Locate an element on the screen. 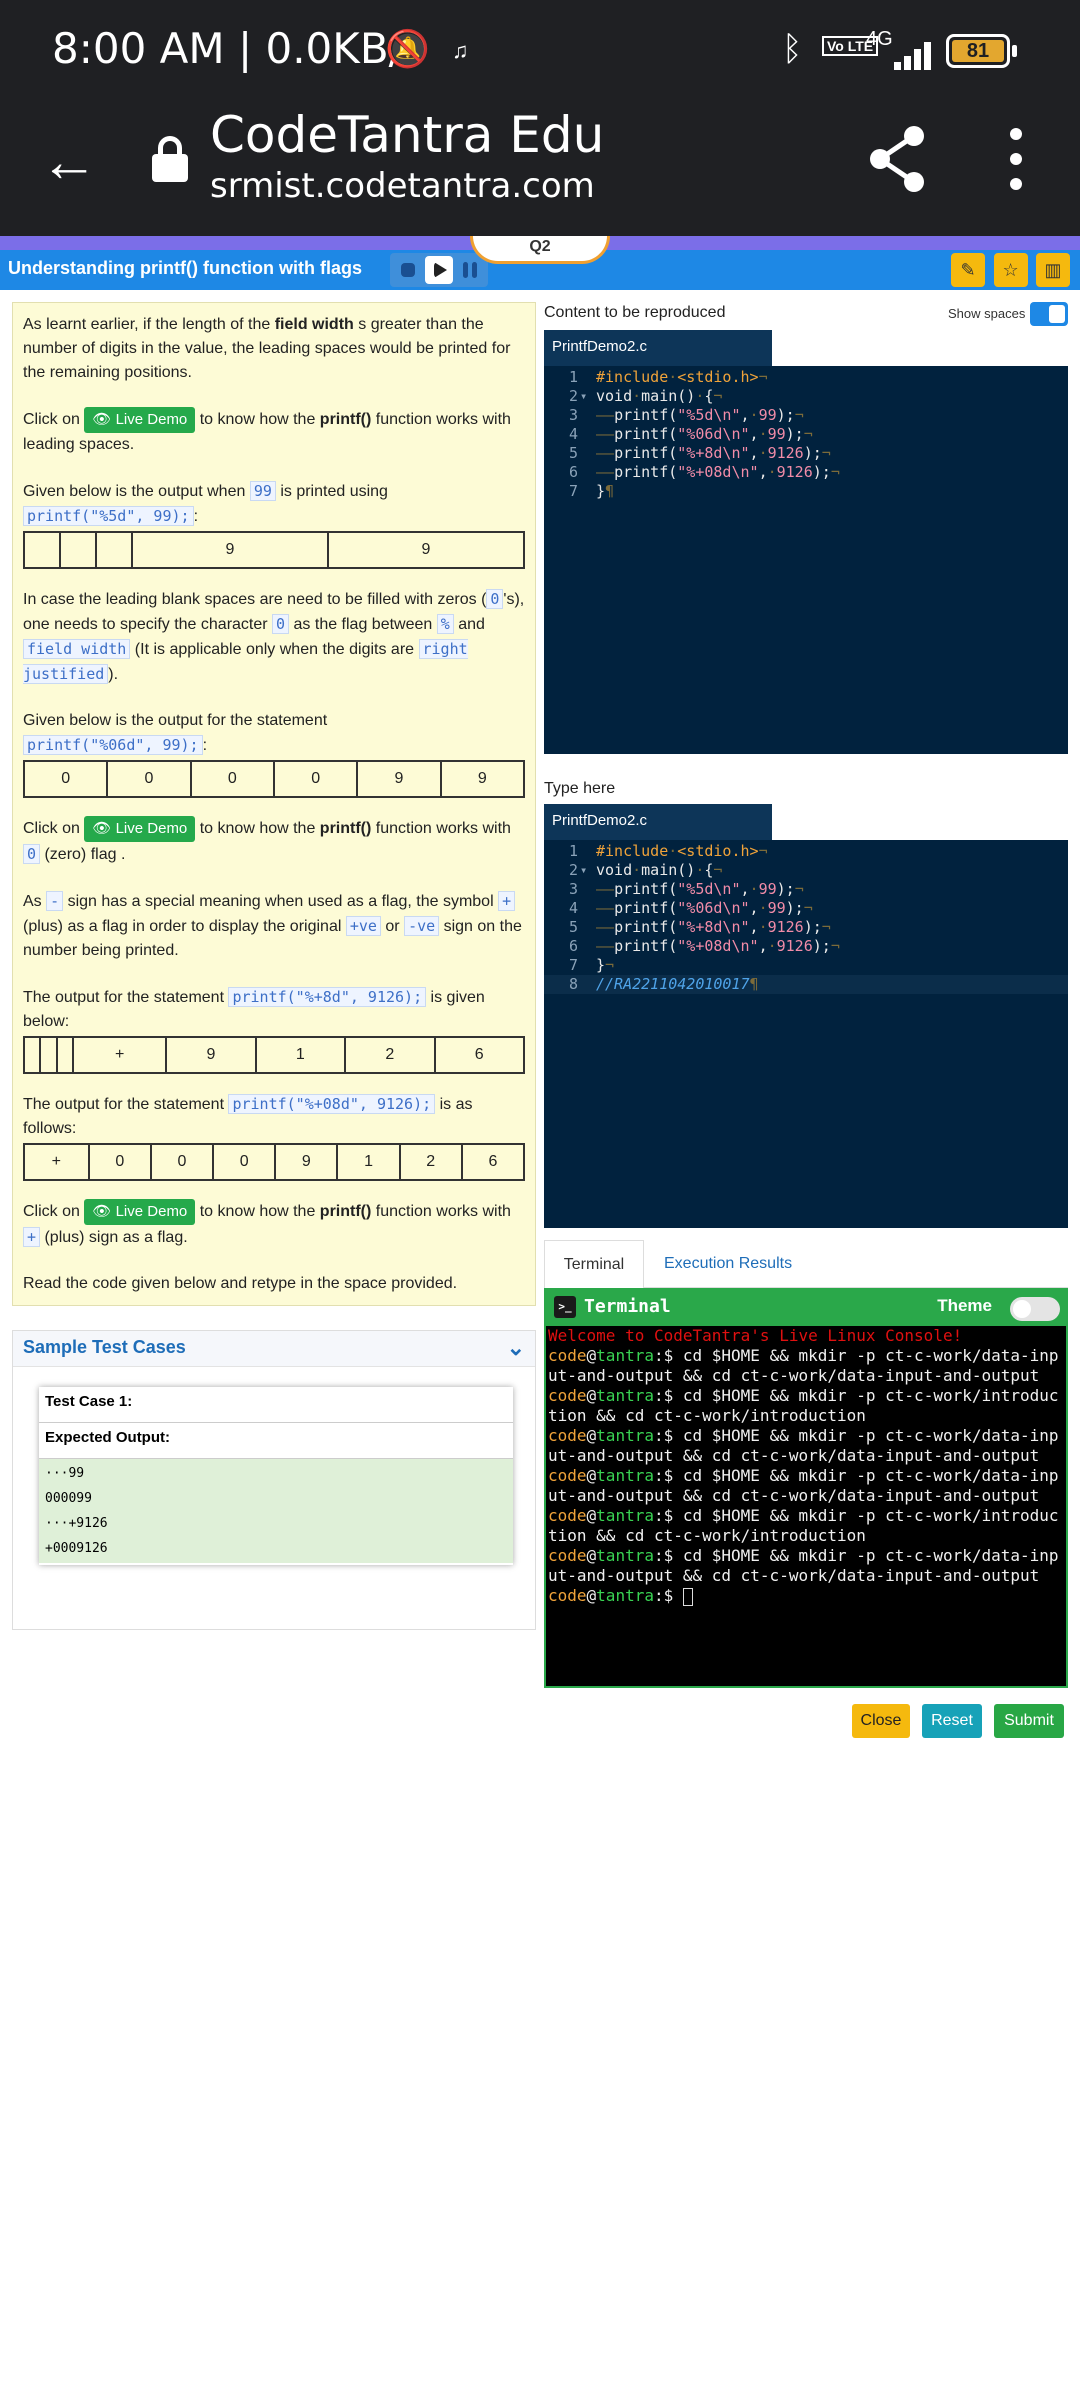 This screenshot has width=1080, height=2400. tab-terminal: Terminal is located at coordinates (594, 1264).